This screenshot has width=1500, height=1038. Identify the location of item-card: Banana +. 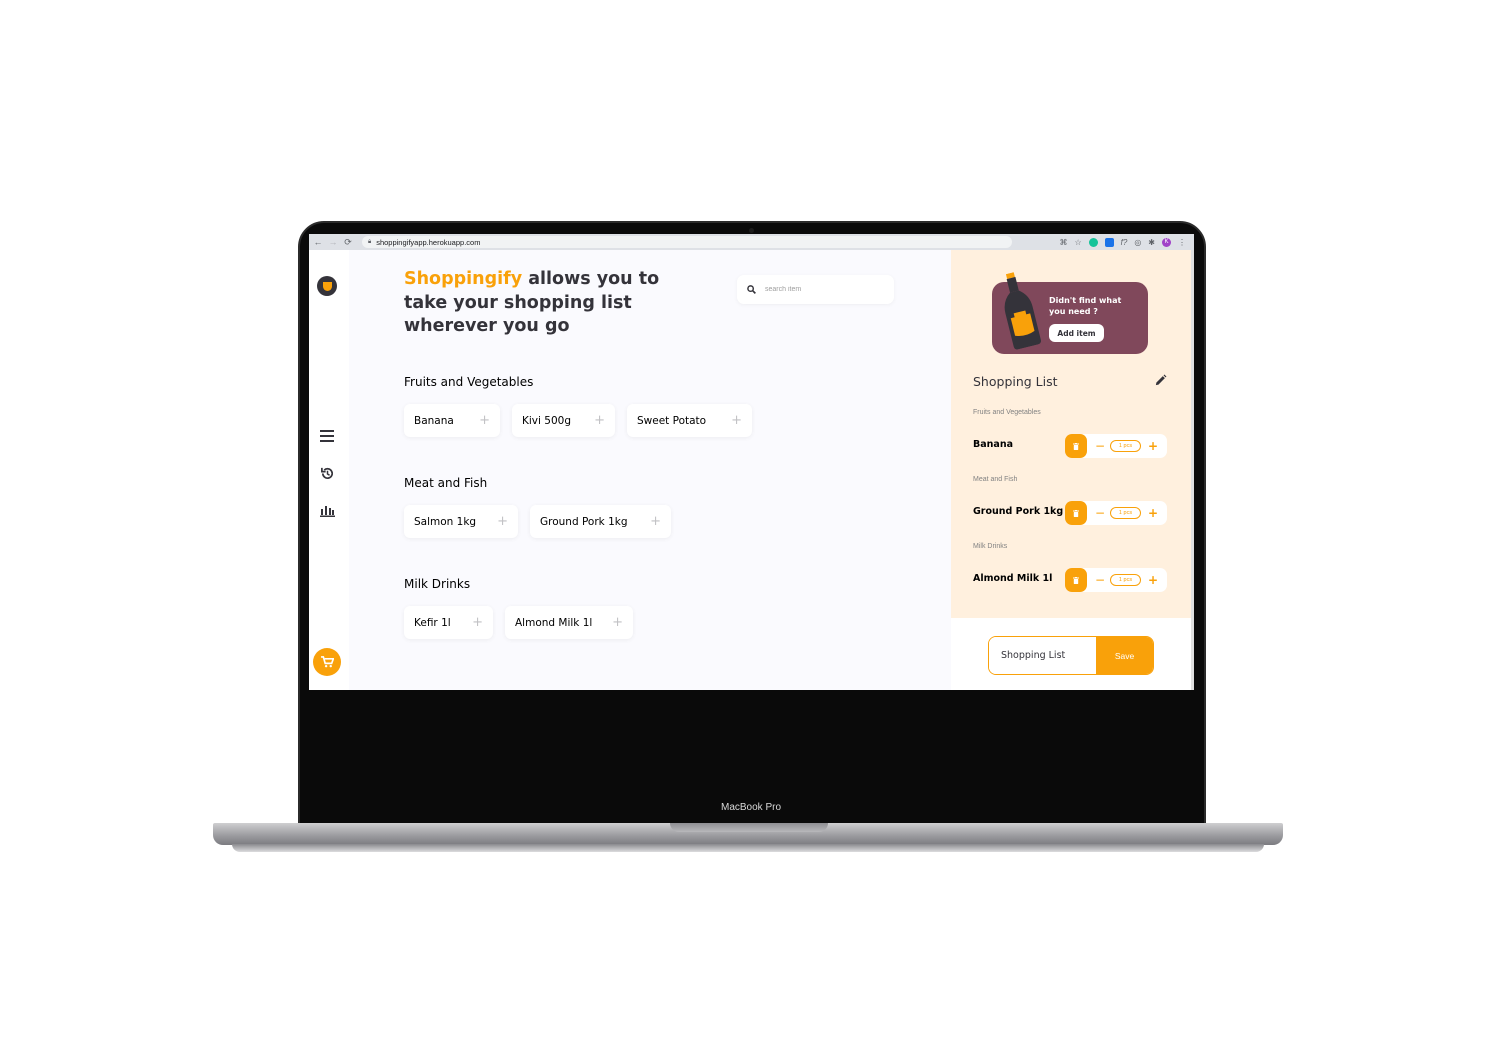
(452, 420).